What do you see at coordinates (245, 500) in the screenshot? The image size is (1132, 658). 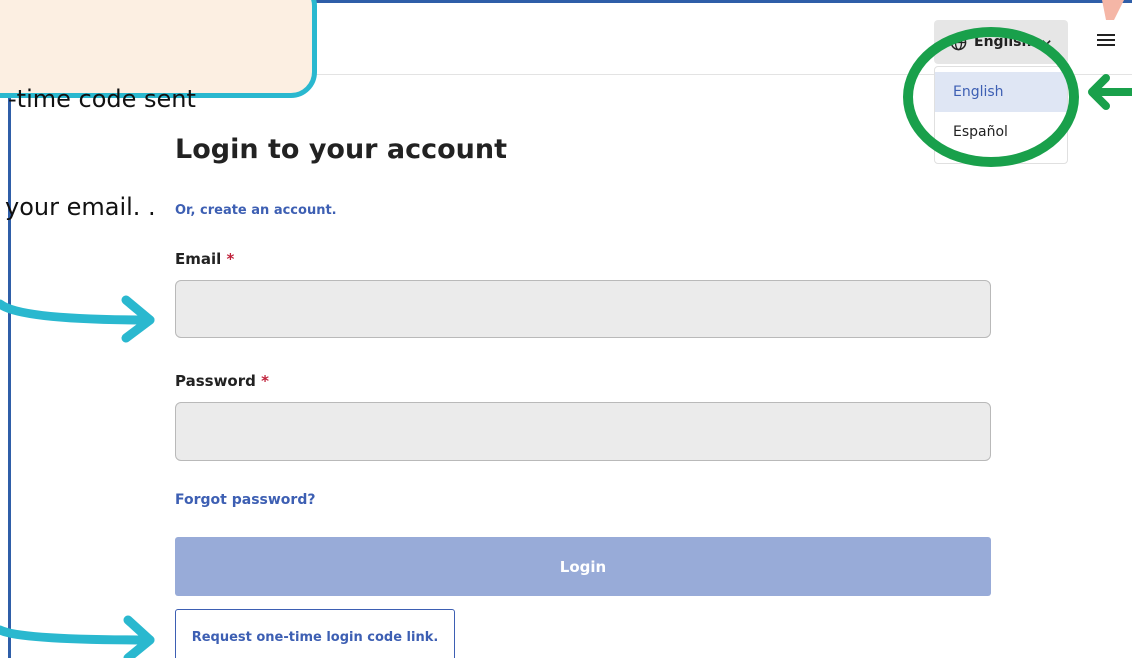 I see `forgot-password-link: Forgot password?` at bounding box center [245, 500].